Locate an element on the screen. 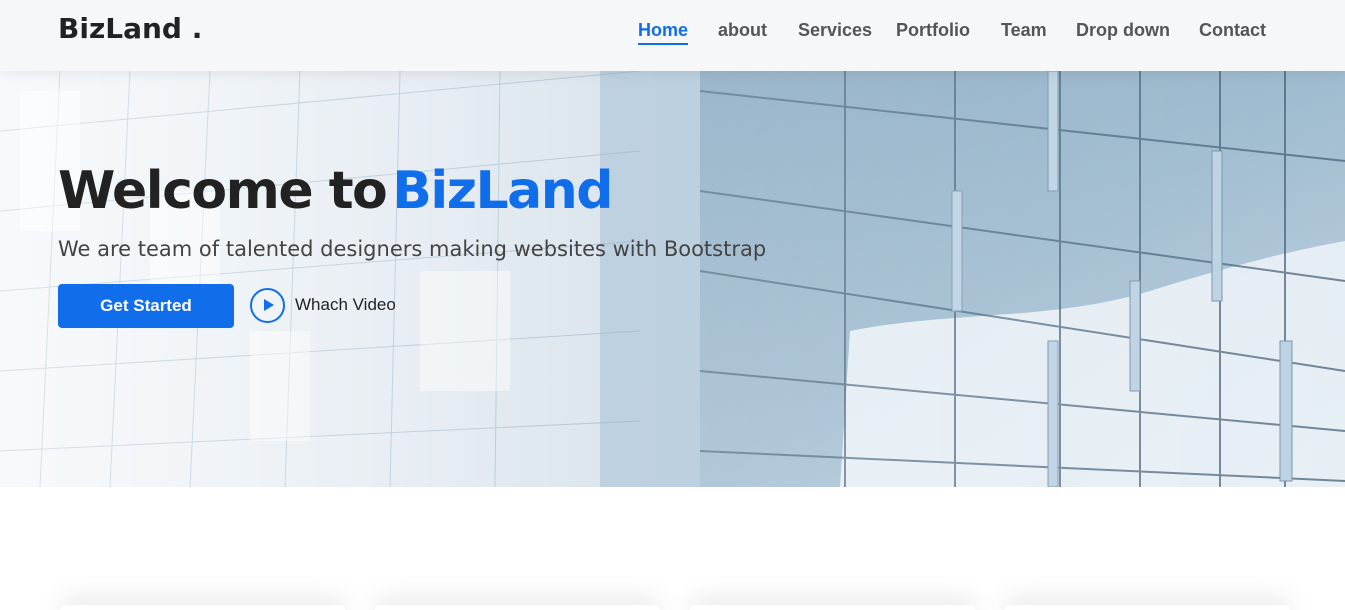 The width and height of the screenshot is (1345, 610). brand-logo: BizLand . is located at coordinates (130, 28).